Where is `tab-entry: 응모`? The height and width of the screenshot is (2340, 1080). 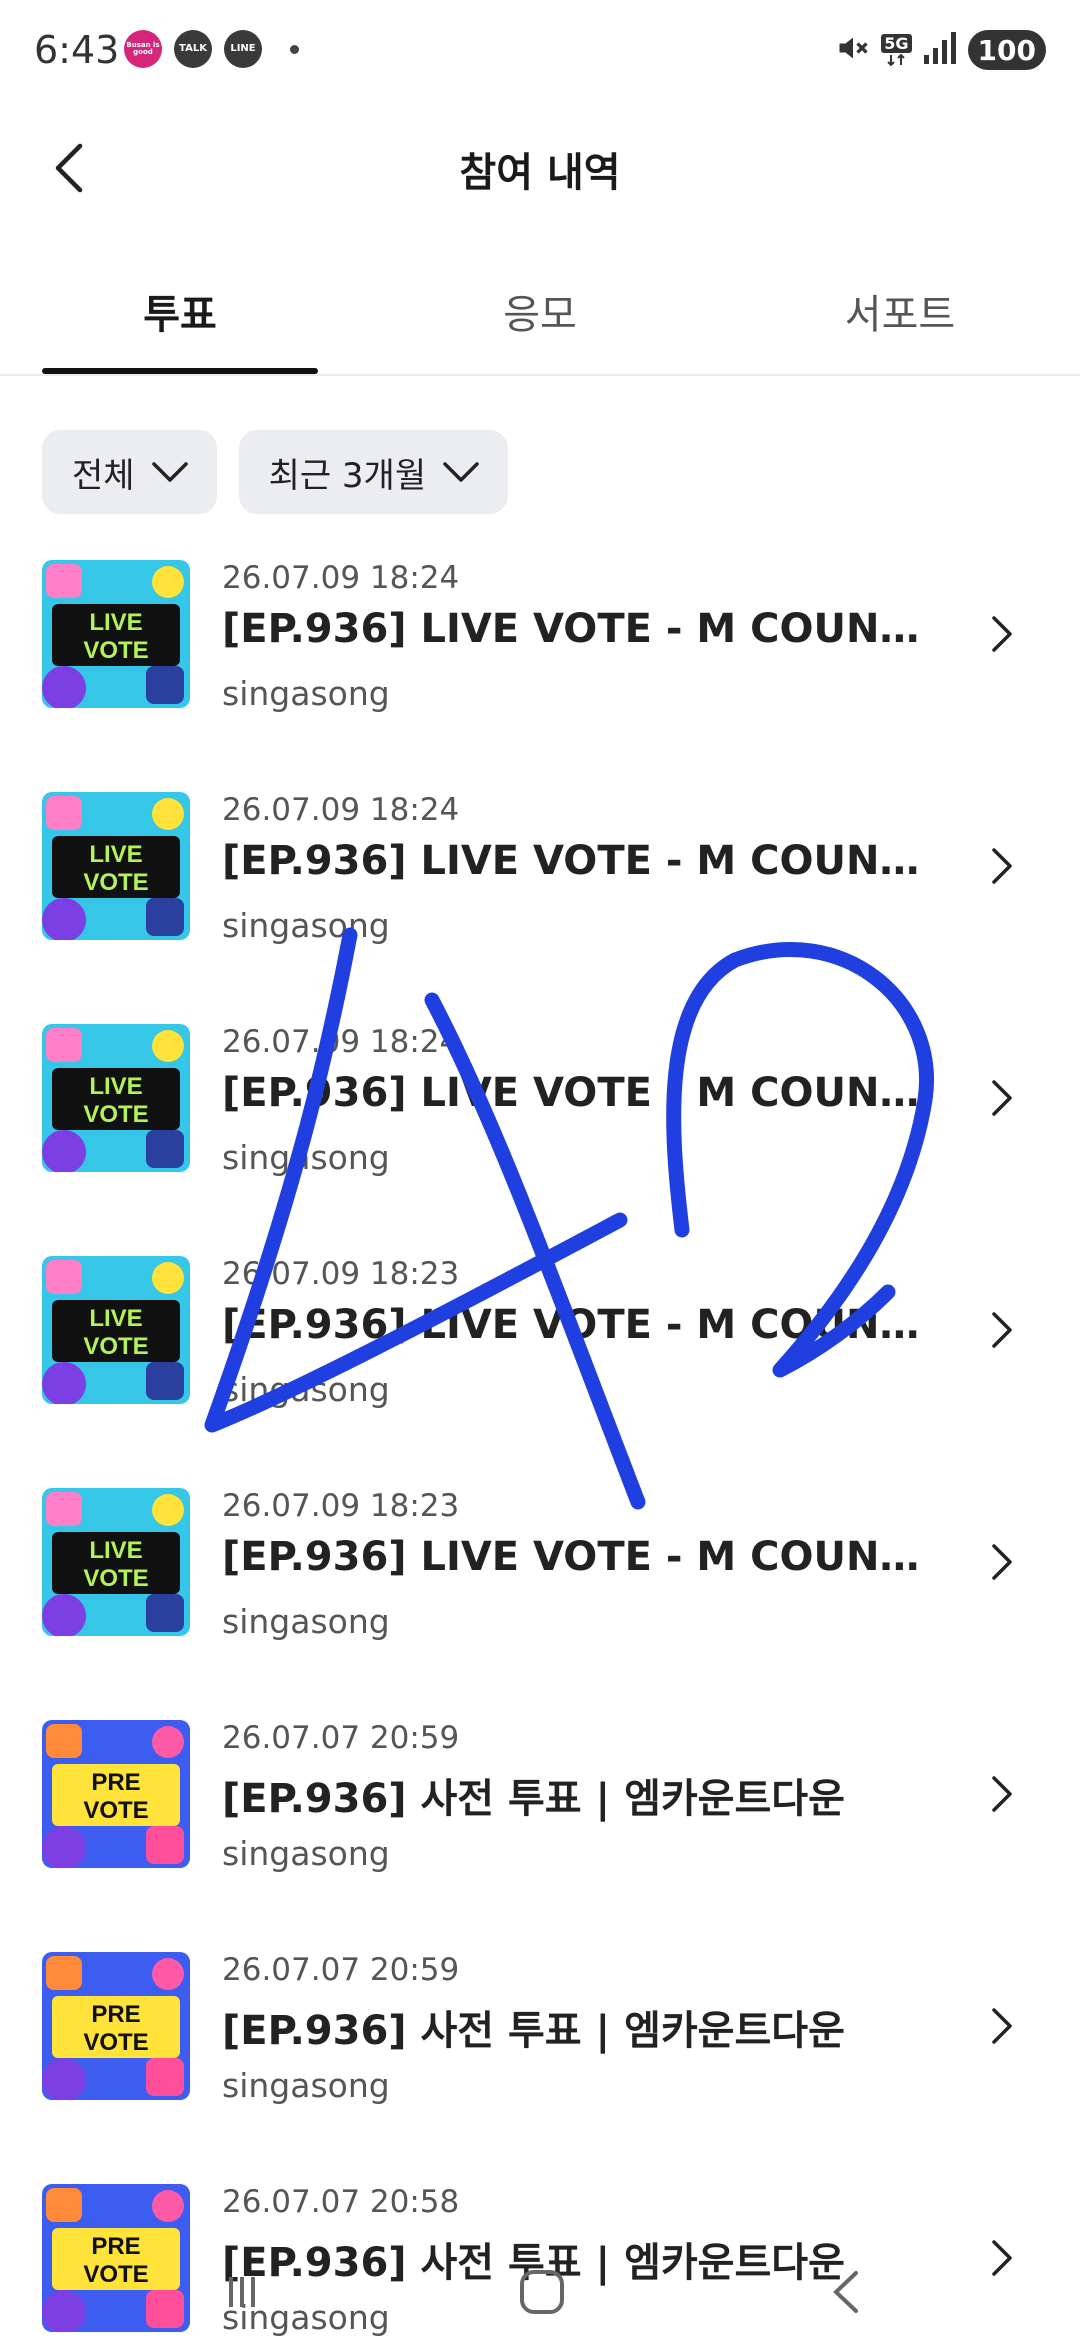 tab-entry: 응모 is located at coordinates (540, 321).